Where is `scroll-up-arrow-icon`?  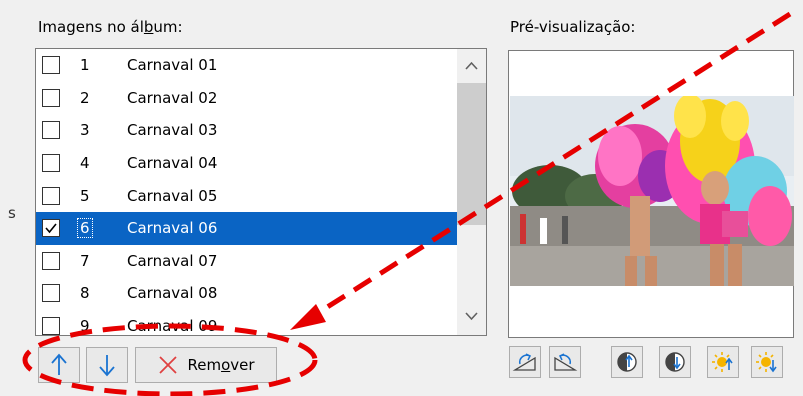
scroll-up-arrow-icon is located at coordinates (471, 66).